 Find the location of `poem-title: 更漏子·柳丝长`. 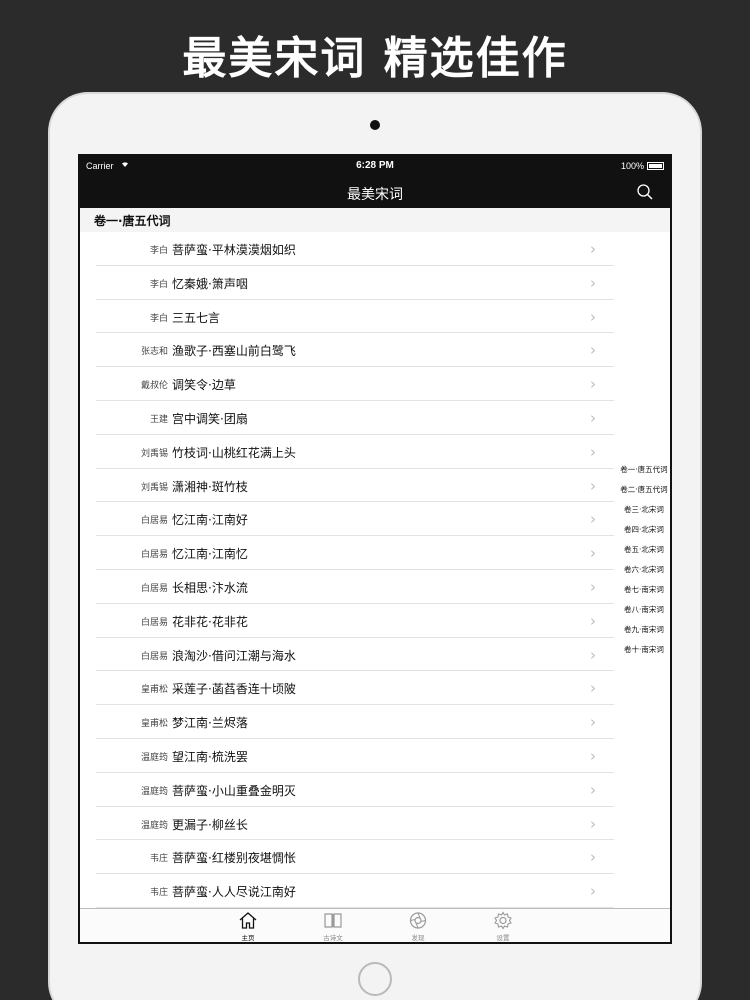

poem-title: 更漏子·柳丝长 is located at coordinates (210, 824).